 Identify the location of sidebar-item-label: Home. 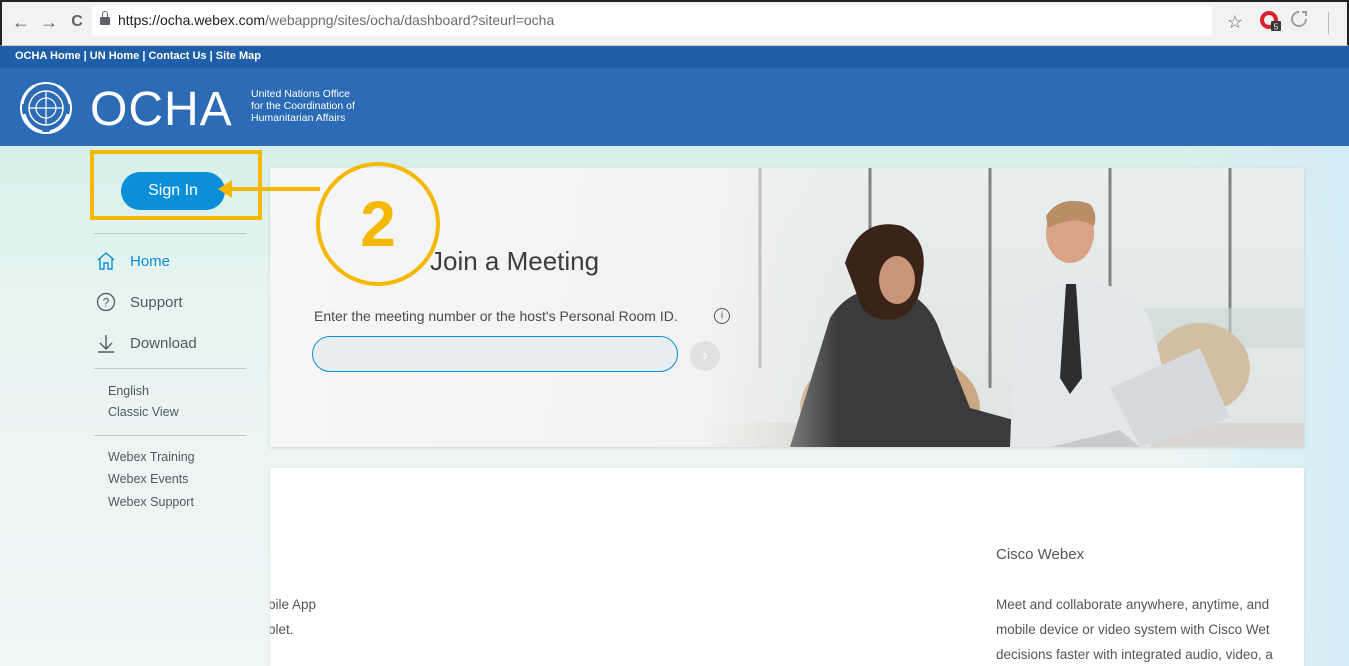
(150, 261).